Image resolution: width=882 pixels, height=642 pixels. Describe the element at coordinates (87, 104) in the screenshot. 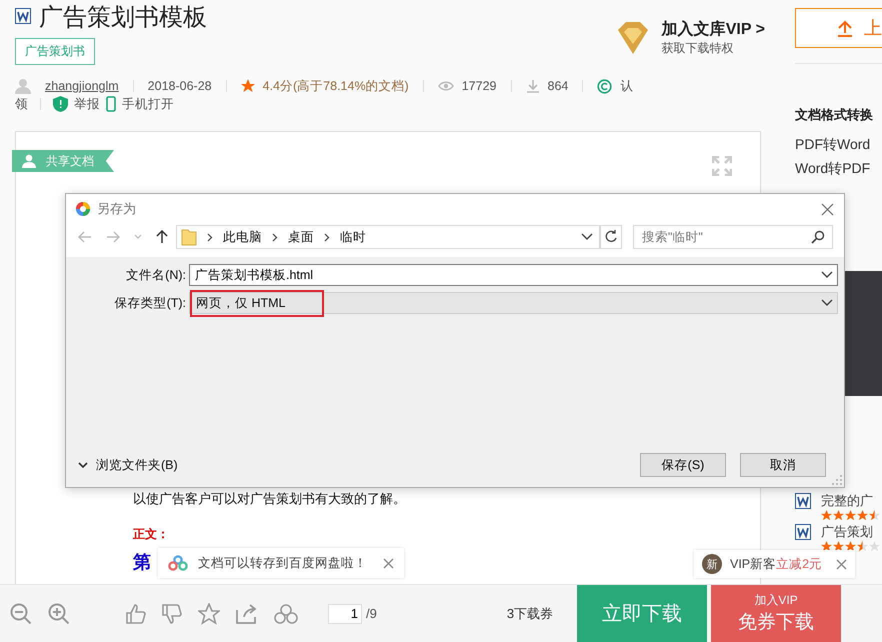

I see `report-link: 举报` at that location.